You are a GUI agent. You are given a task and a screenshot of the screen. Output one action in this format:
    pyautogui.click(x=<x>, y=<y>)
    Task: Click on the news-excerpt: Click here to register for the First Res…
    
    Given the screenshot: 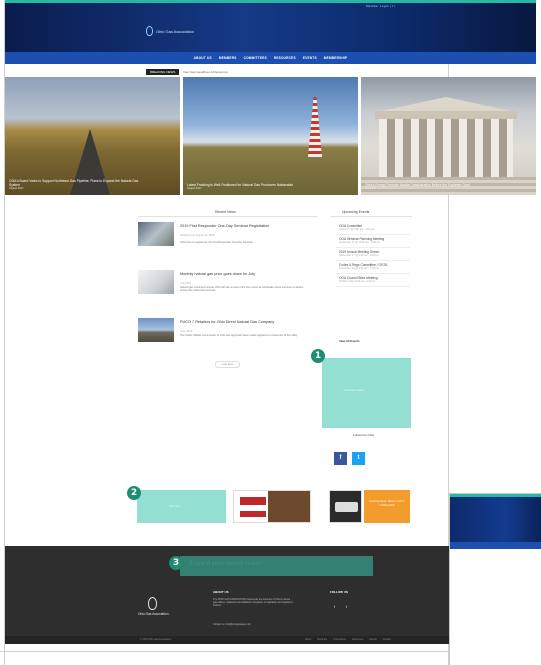 What is the action you would take?
    pyautogui.click(x=217, y=242)
    